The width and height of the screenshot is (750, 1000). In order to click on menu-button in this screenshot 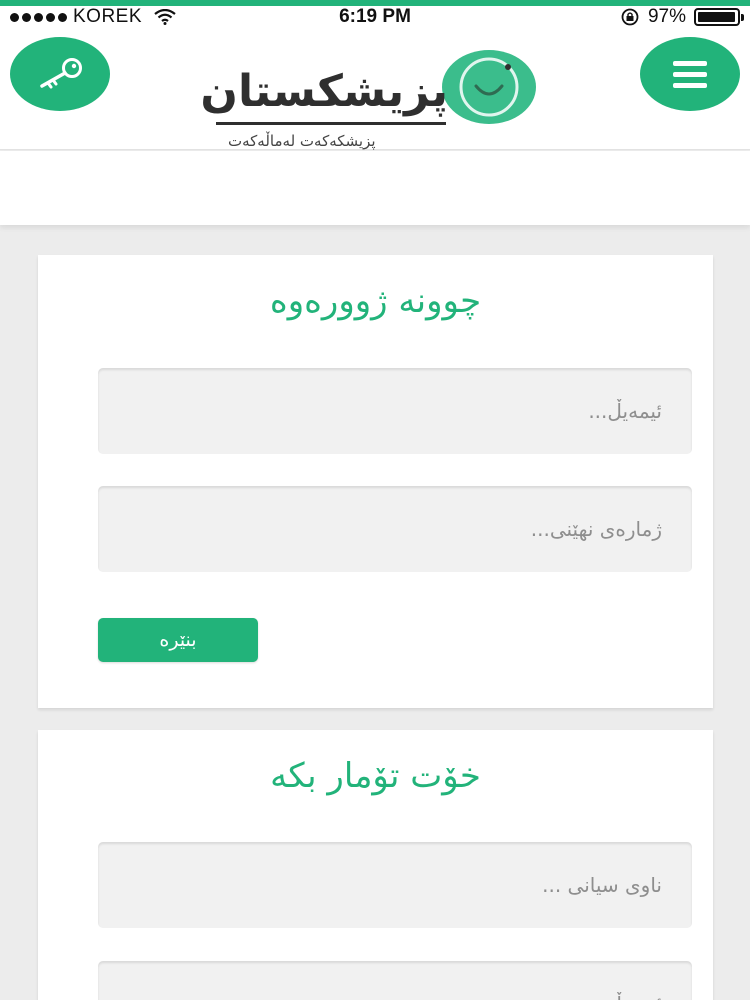, I will do `click(690, 74)`.